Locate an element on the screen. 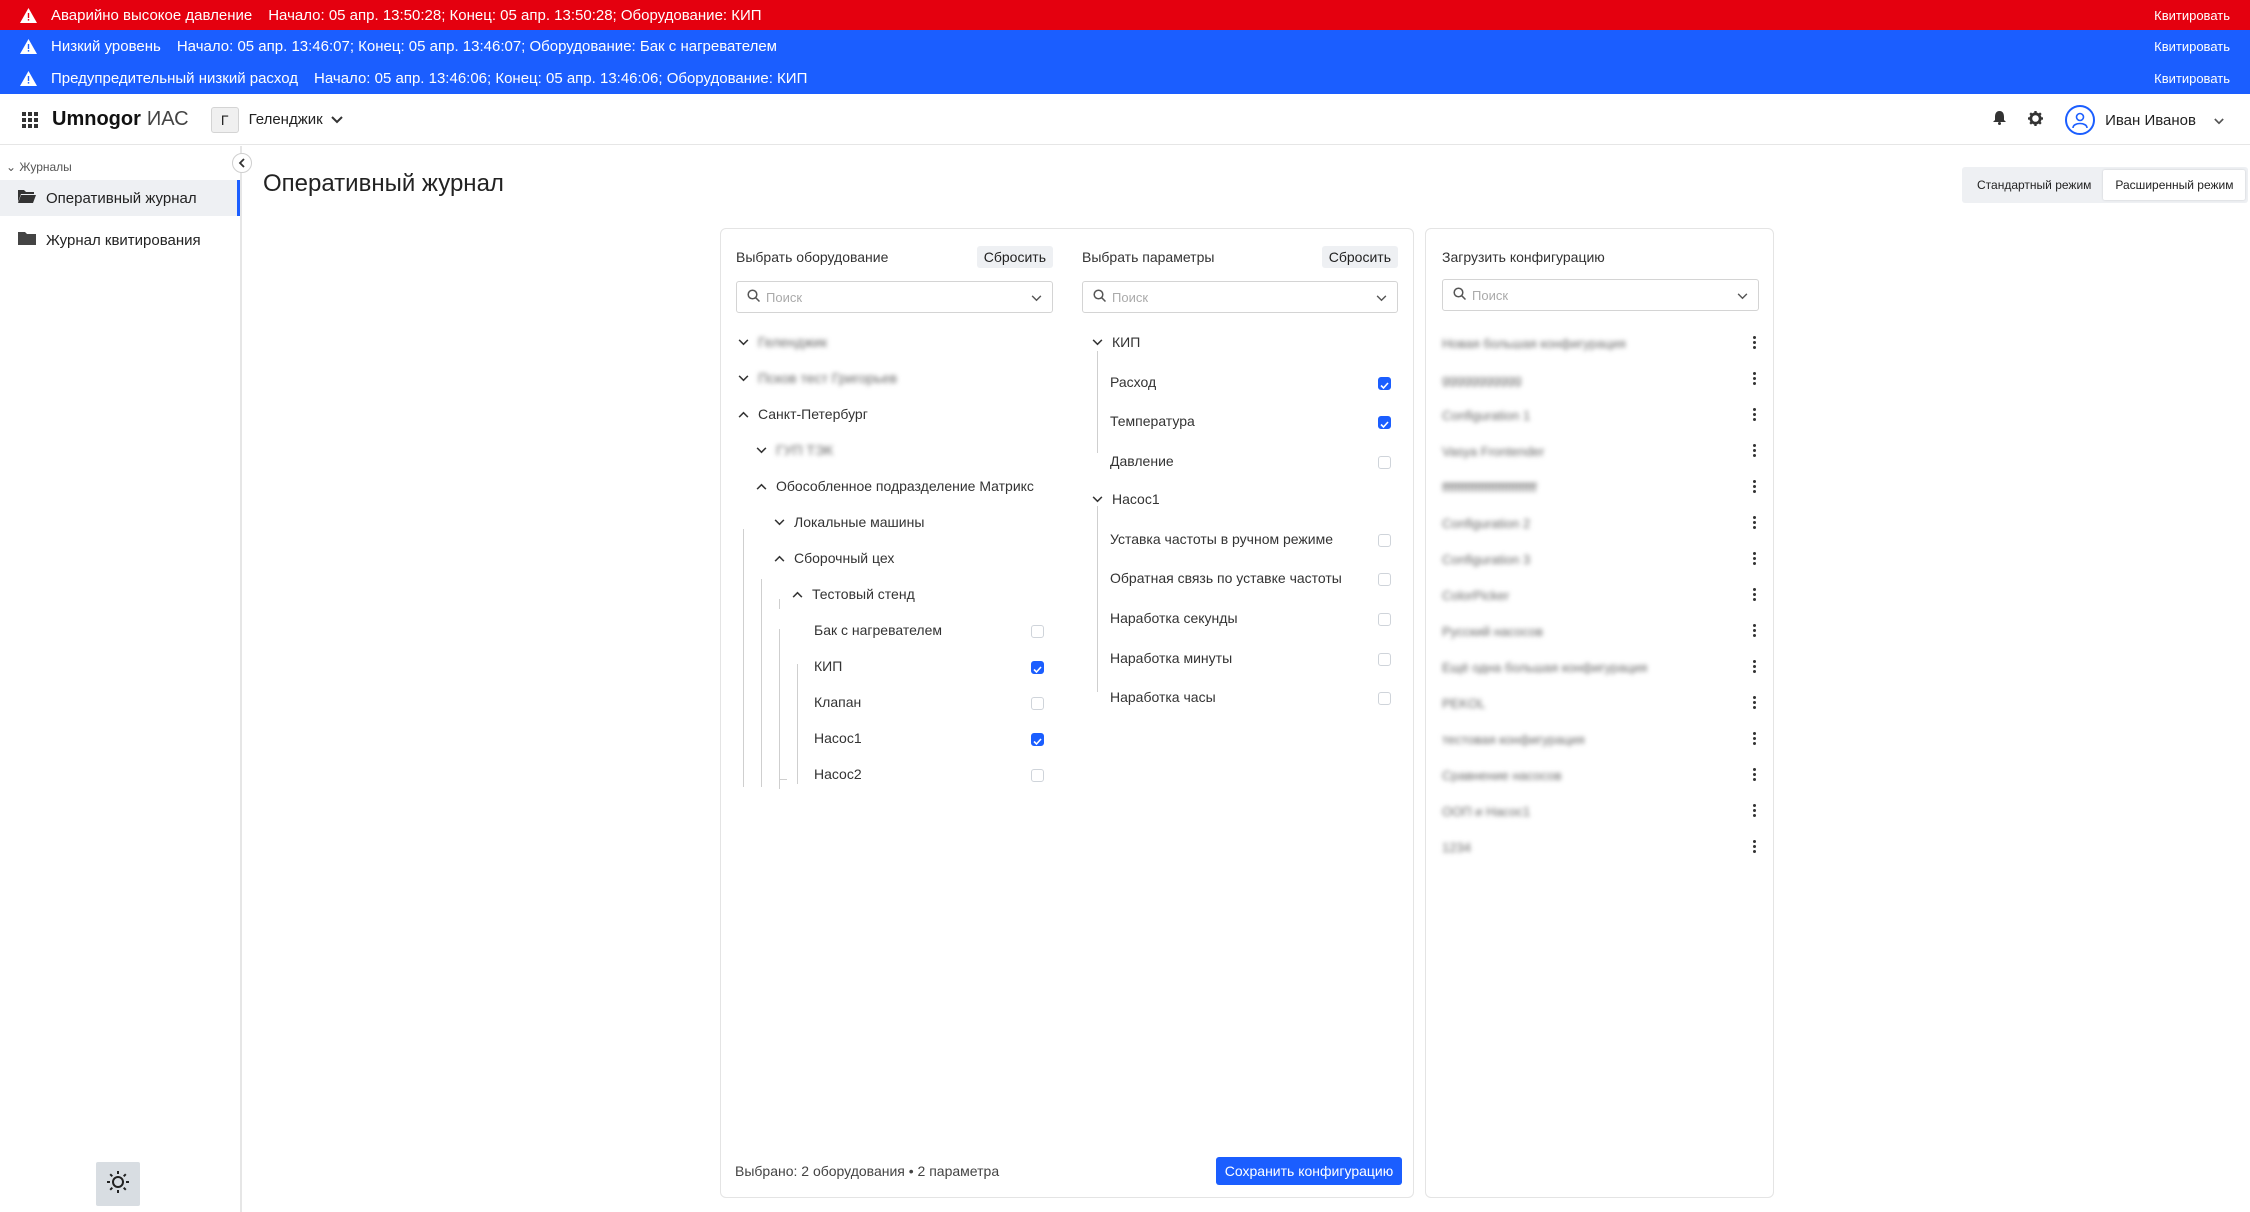 The height and width of the screenshot is (1212, 2250). param-pressure: Давление is located at coordinates (1142, 461).